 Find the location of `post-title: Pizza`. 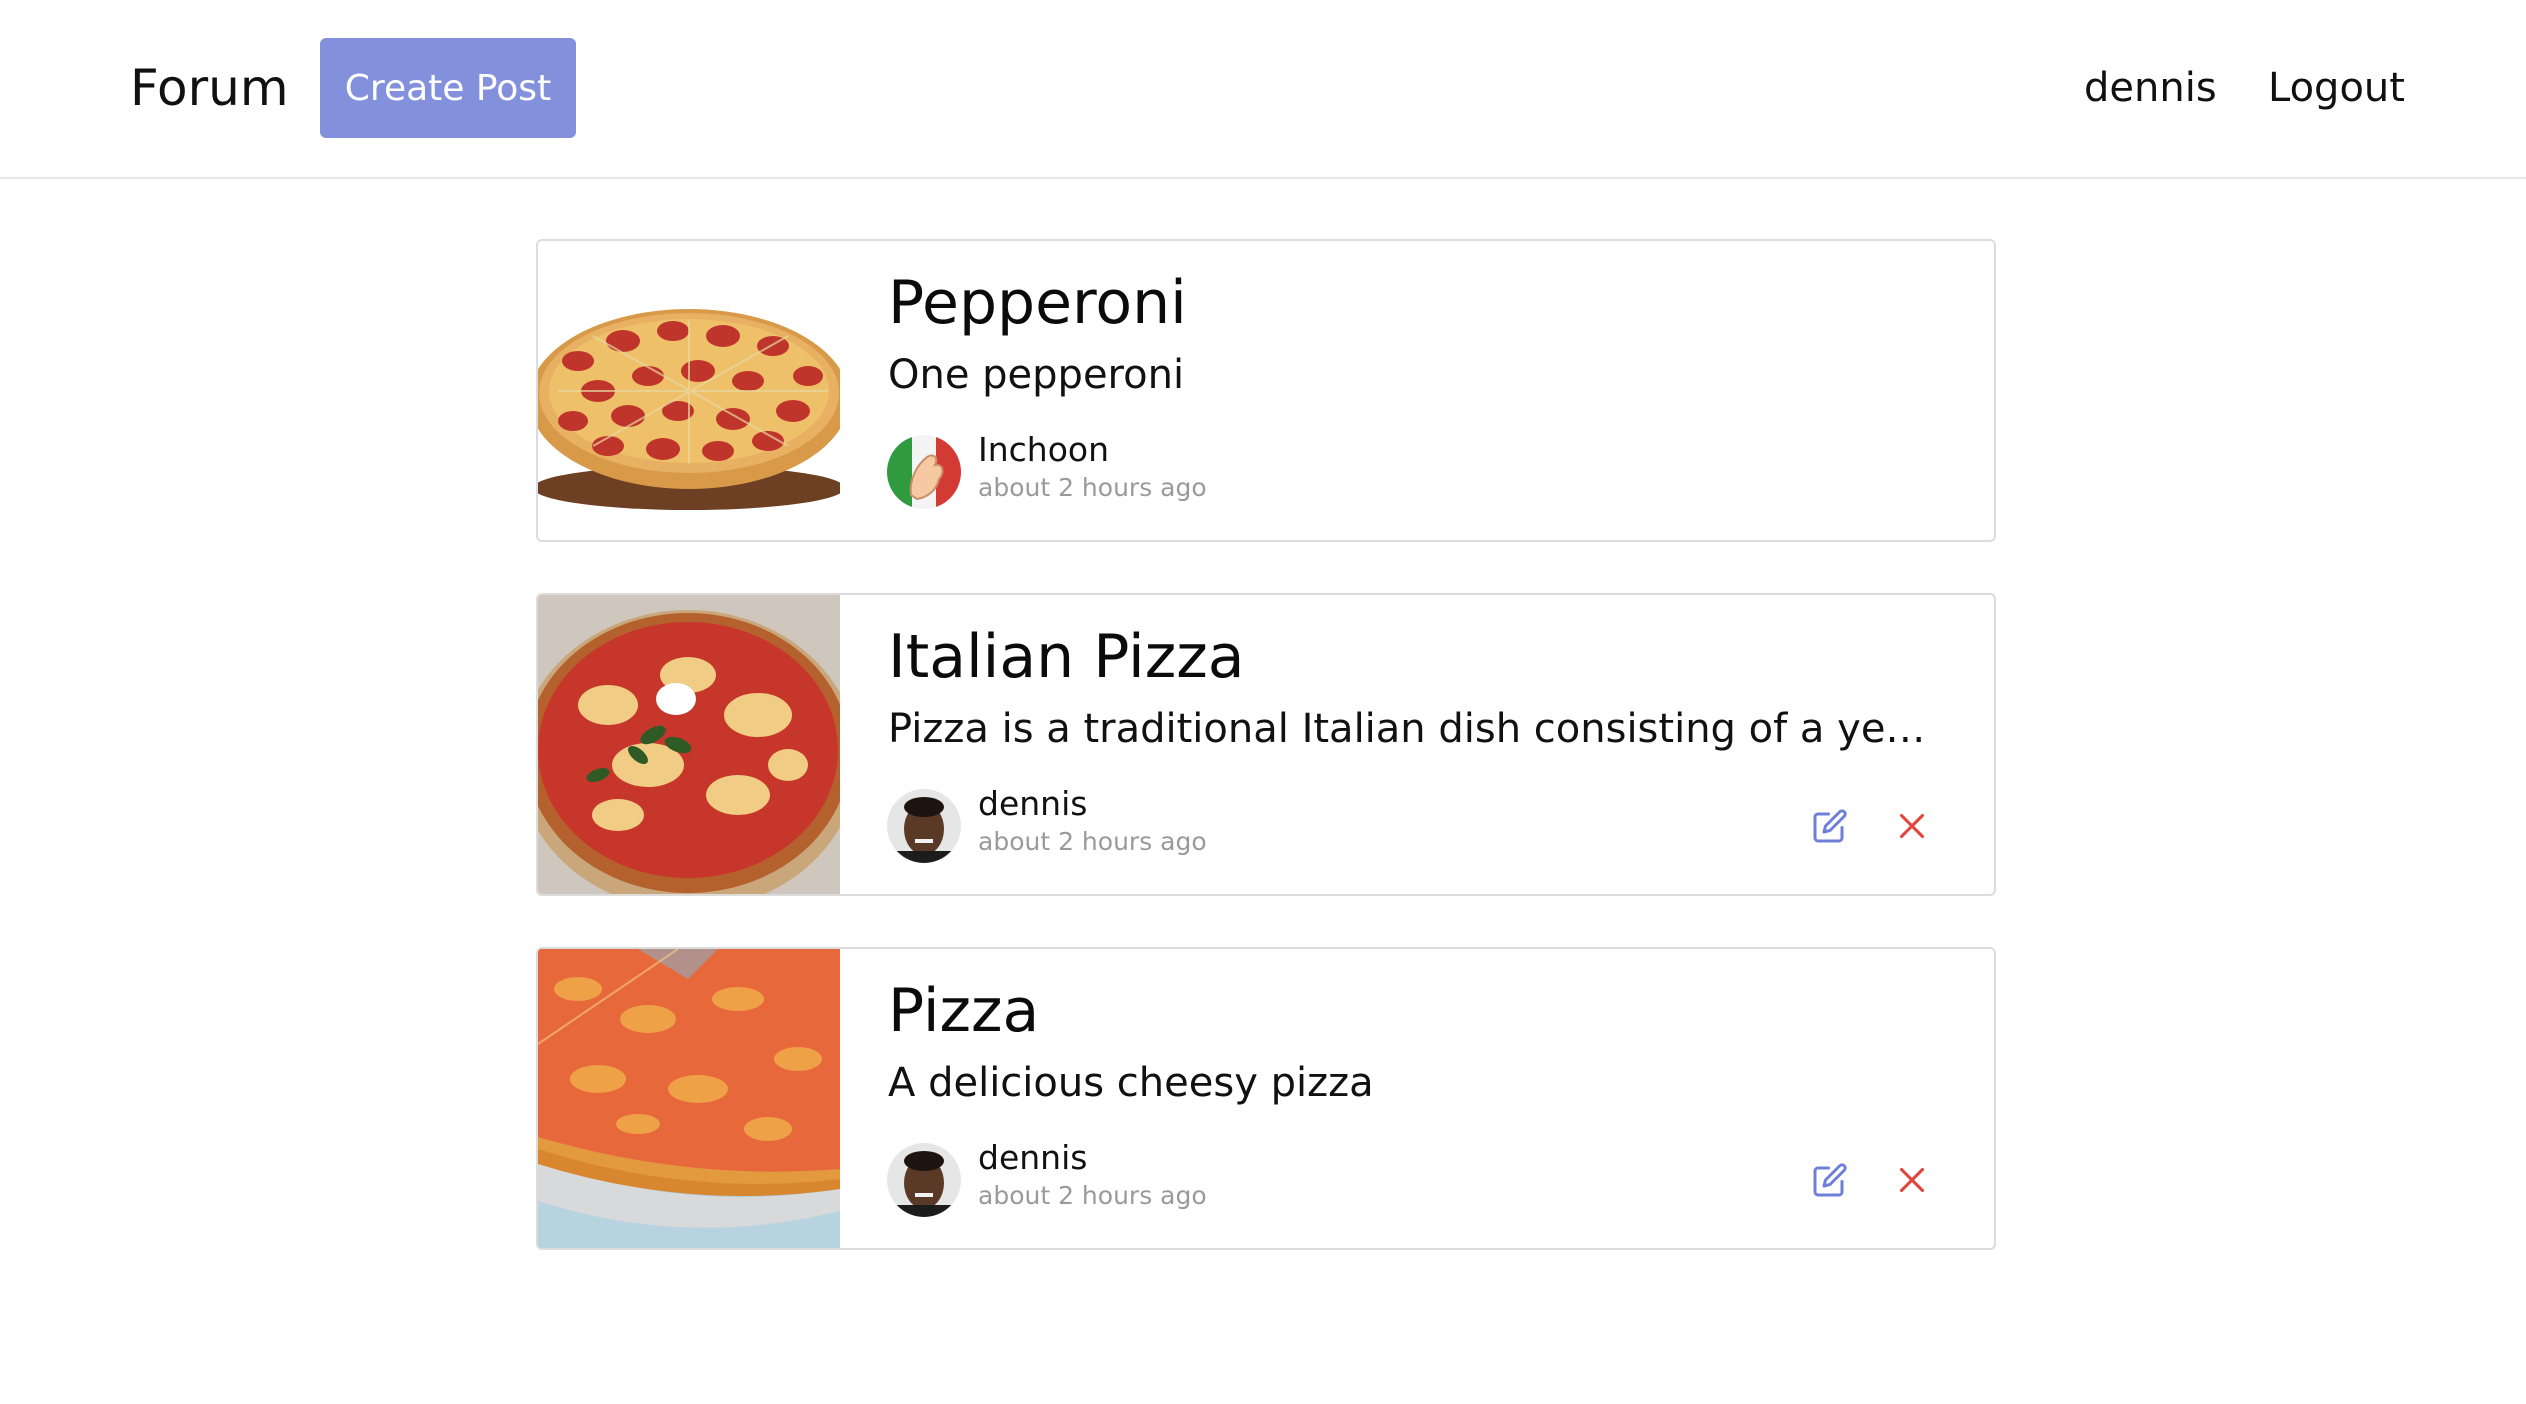

post-title: Pizza is located at coordinates (963, 1011).